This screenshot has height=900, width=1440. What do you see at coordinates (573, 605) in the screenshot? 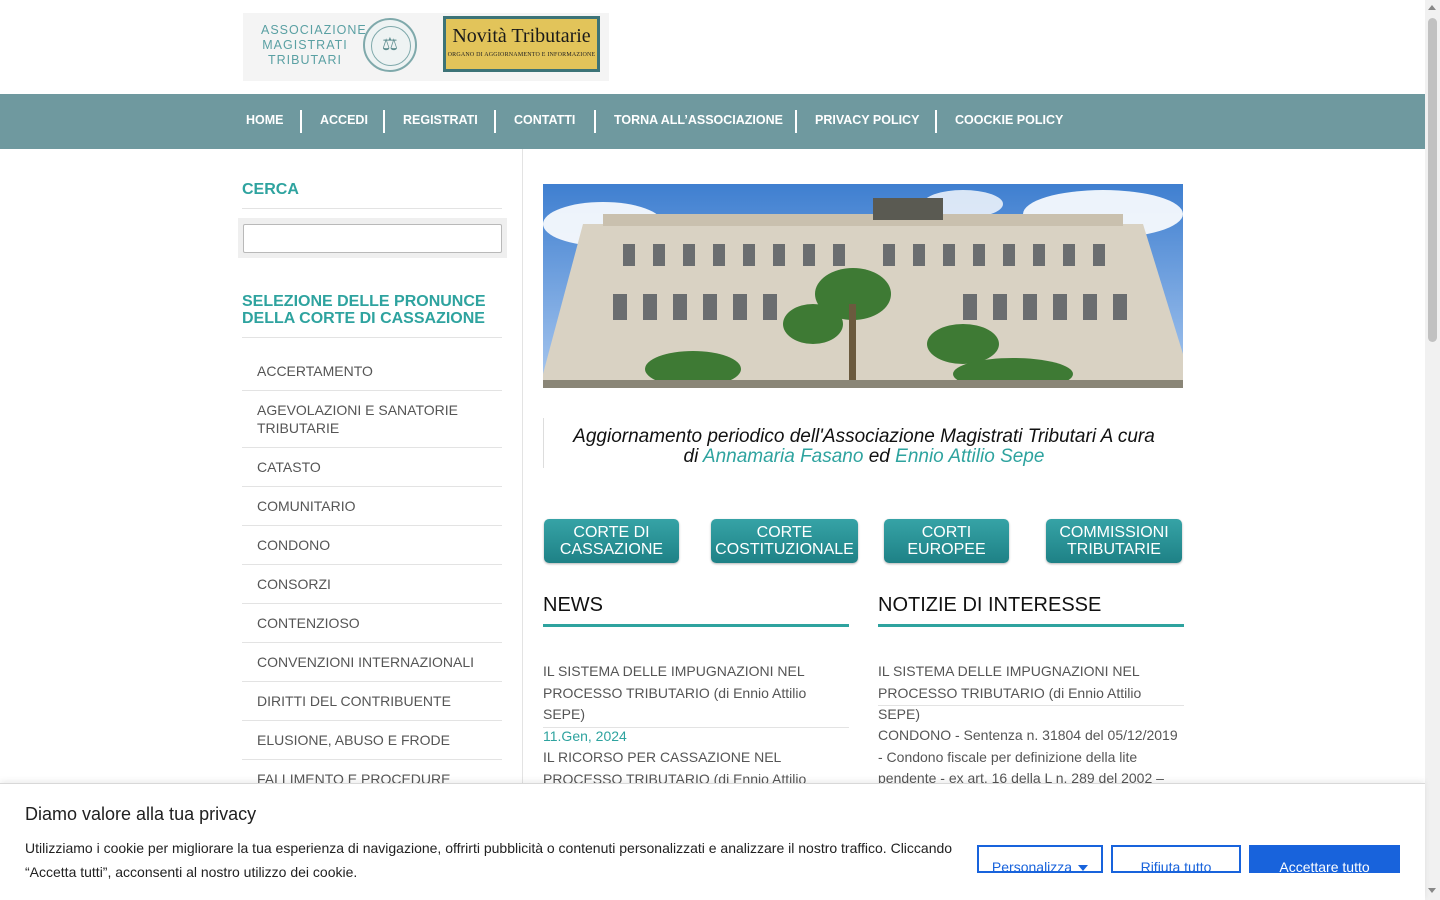
I see `news-title: NEWS` at bounding box center [573, 605].